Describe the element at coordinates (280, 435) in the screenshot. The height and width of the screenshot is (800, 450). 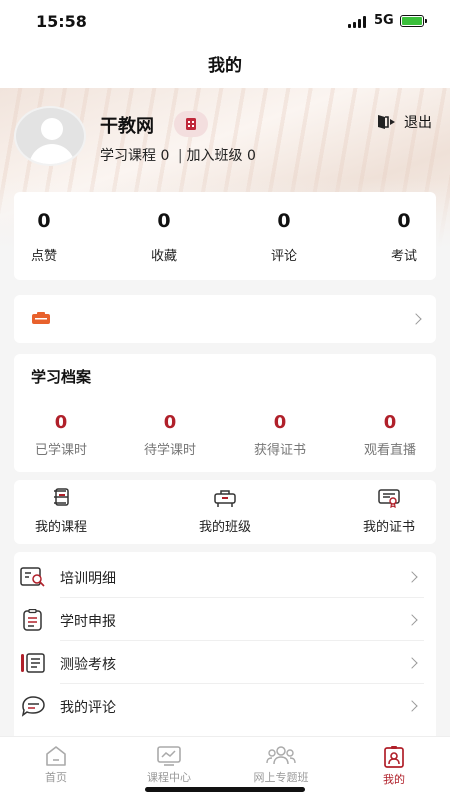
I see `archive-item-certificates: 0 获得证书` at that location.